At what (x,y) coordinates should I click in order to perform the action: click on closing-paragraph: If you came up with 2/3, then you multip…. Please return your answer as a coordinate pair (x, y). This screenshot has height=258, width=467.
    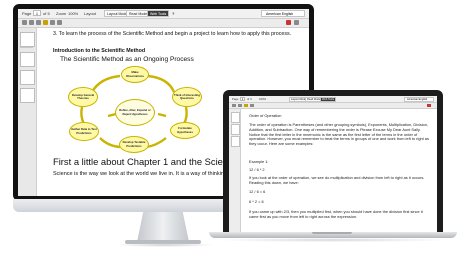
    Looking at the image, I should click on (336, 214).